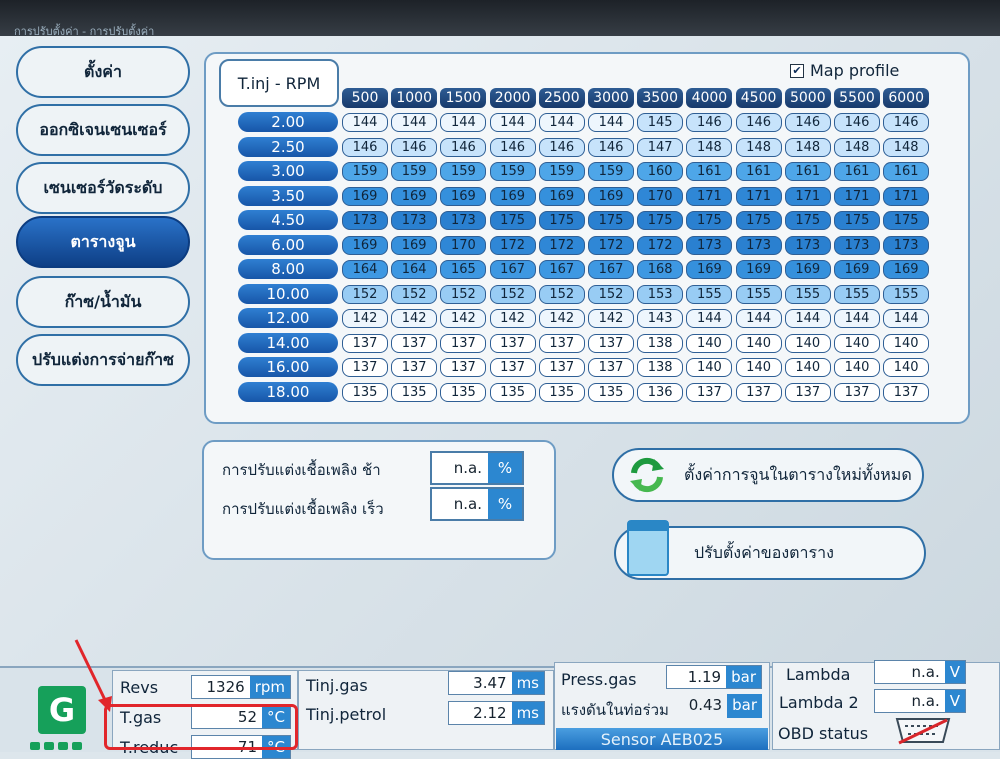 This screenshot has height=759, width=1000. Describe the element at coordinates (660, 269) in the screenshot. I see `map-cell: 168` at that location.